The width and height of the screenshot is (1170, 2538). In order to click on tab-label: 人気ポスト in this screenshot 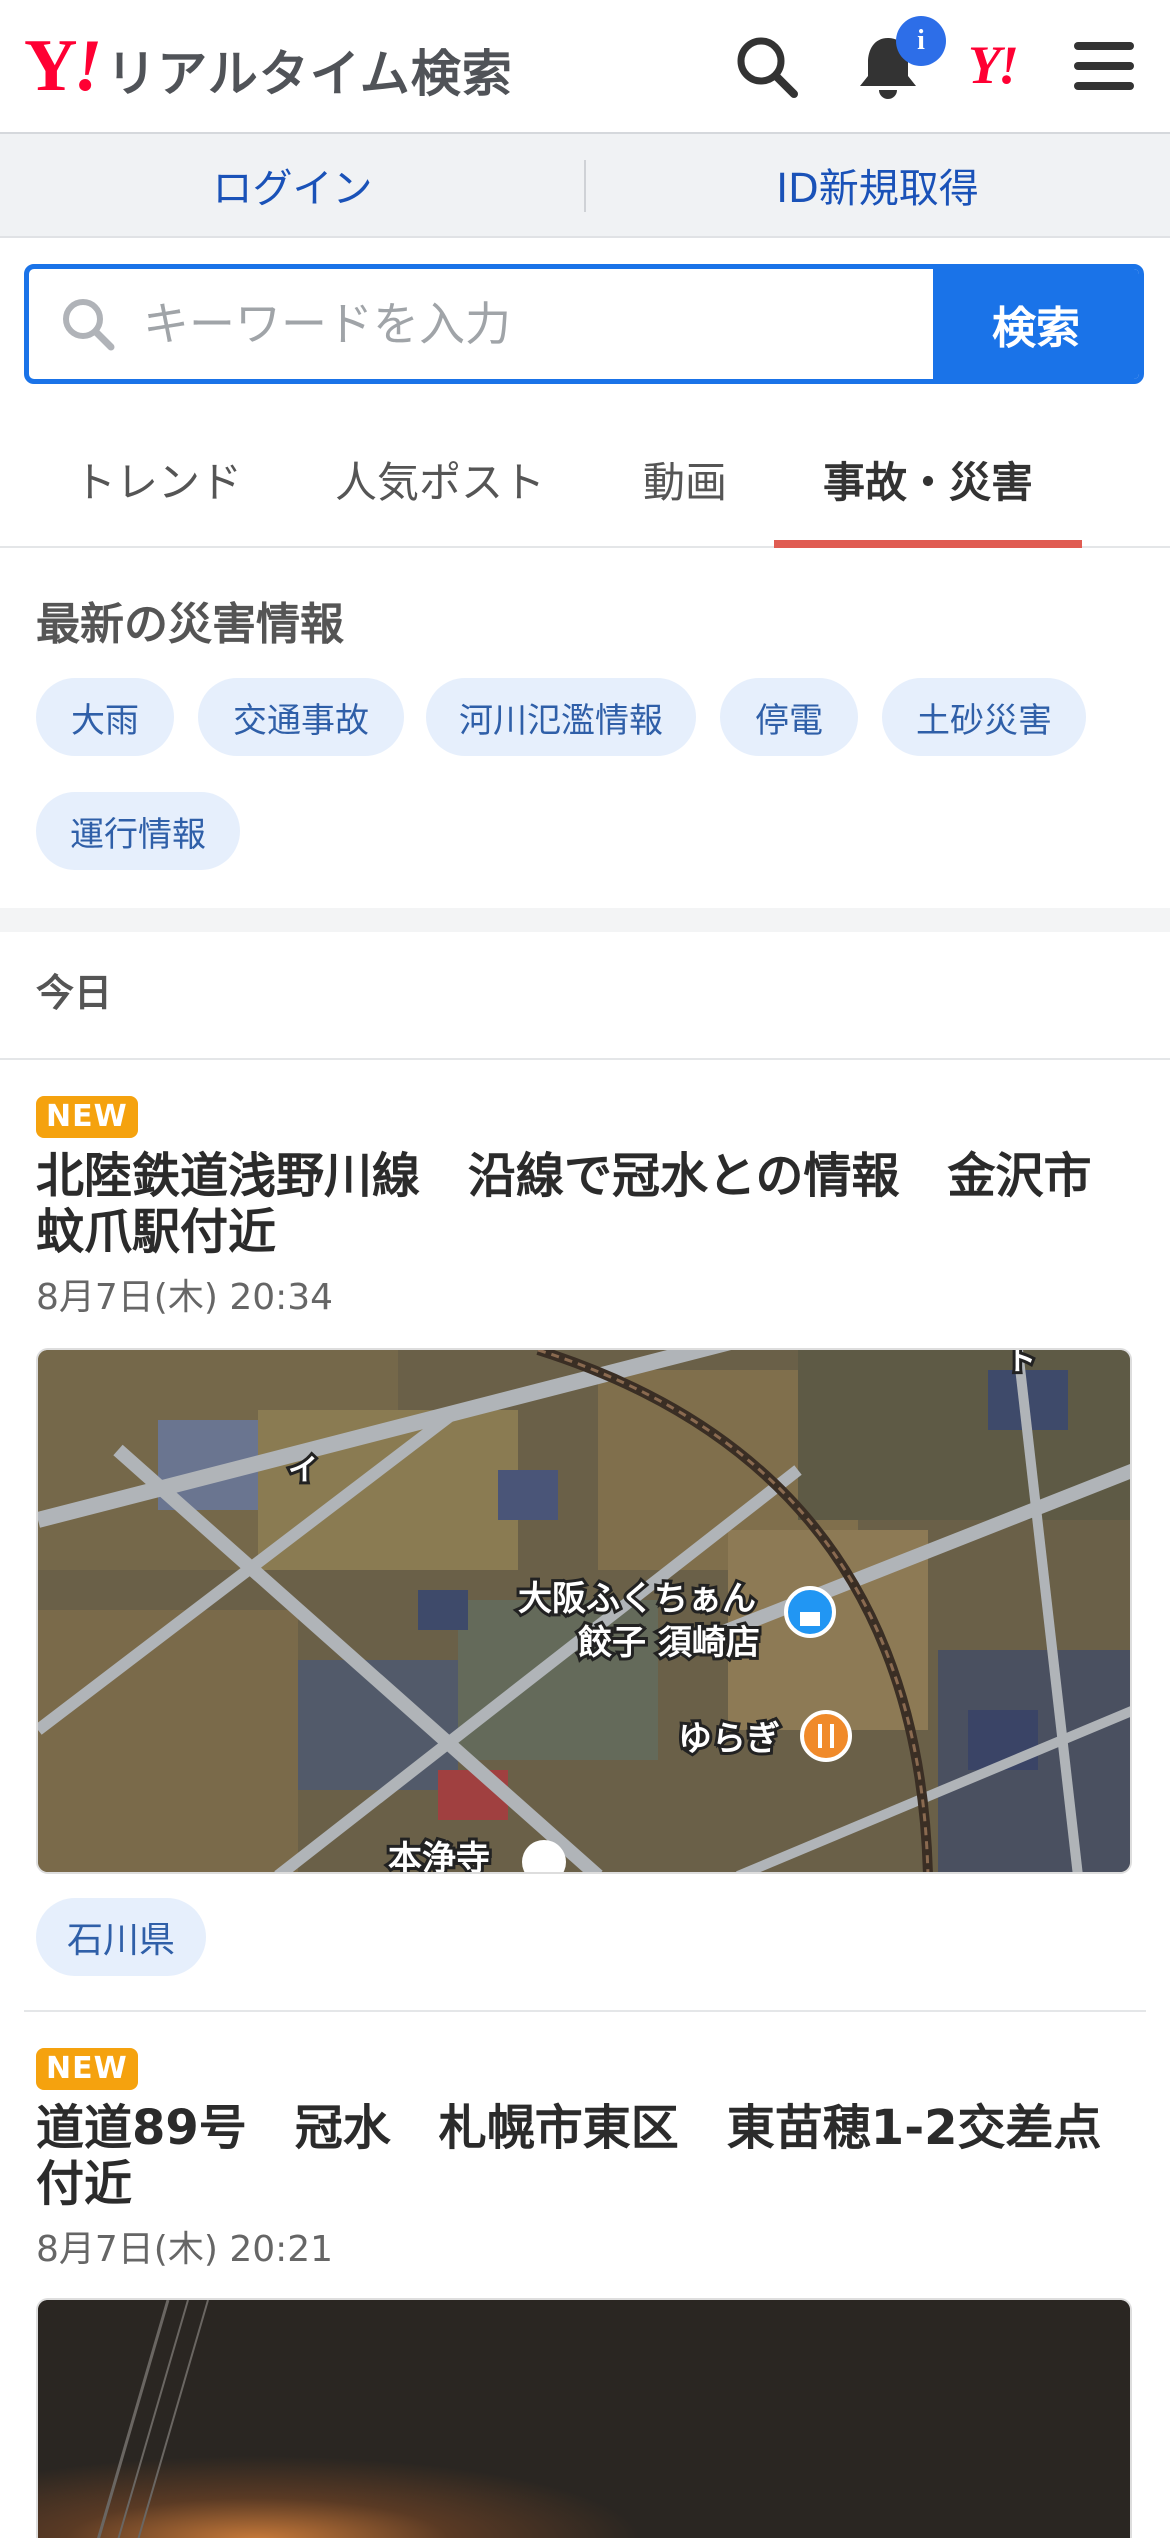, I will do `click(439, 482)`.